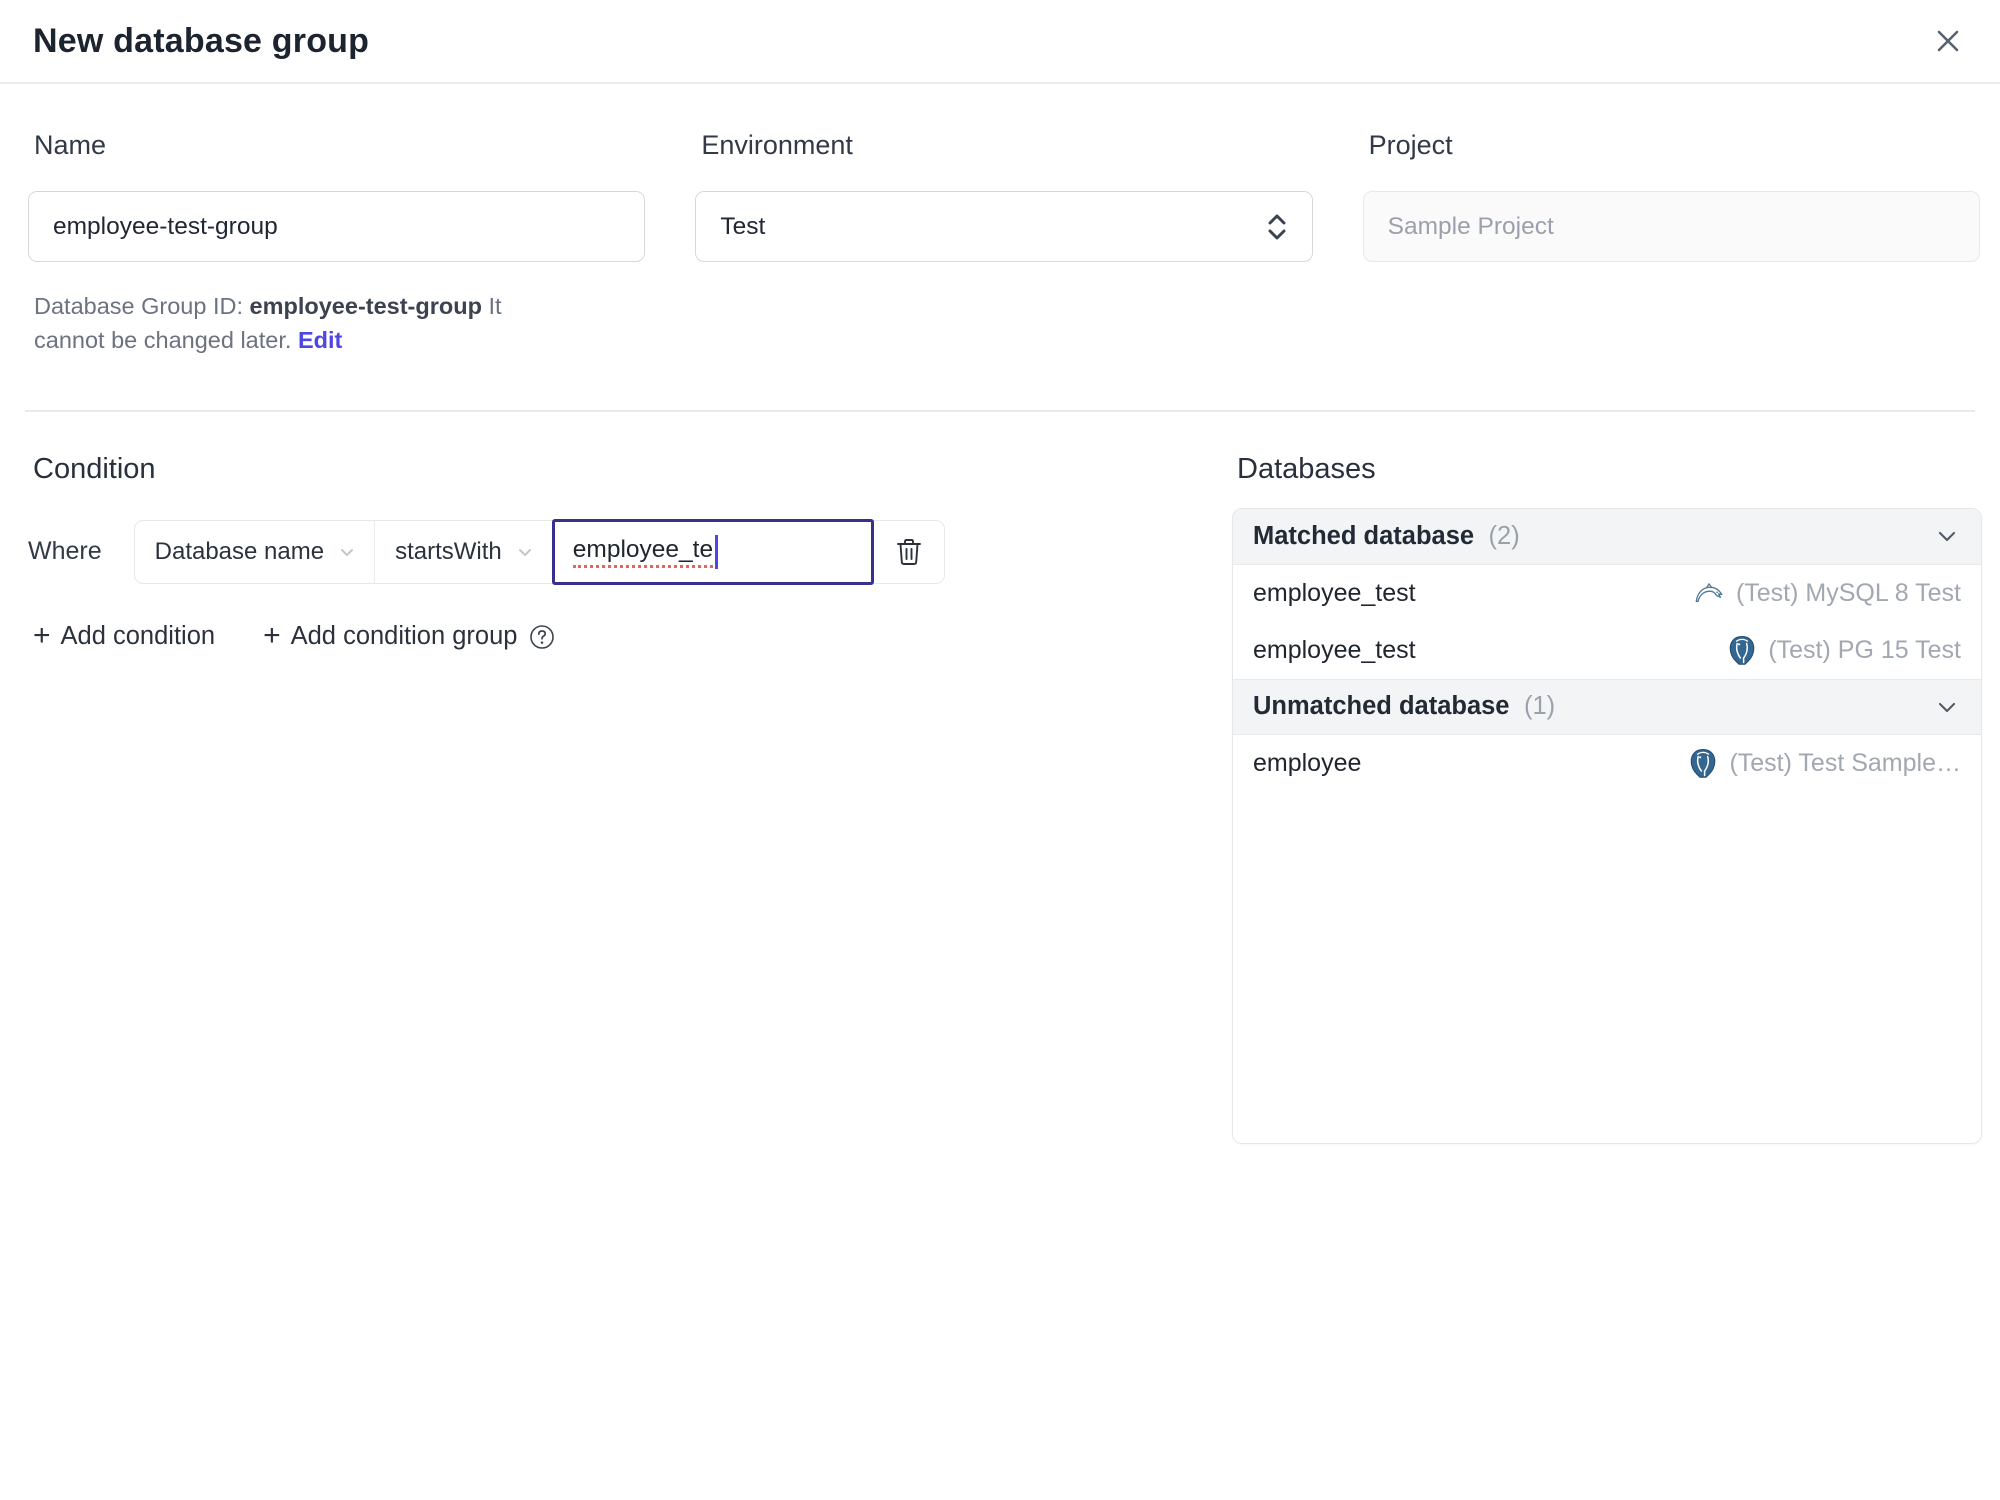 Image resolution: width=2000 pixels, height=1500 pixels. Describe the element at coordinates (1307, 762) in the screenshot. I see `database-name: employee` at that location.